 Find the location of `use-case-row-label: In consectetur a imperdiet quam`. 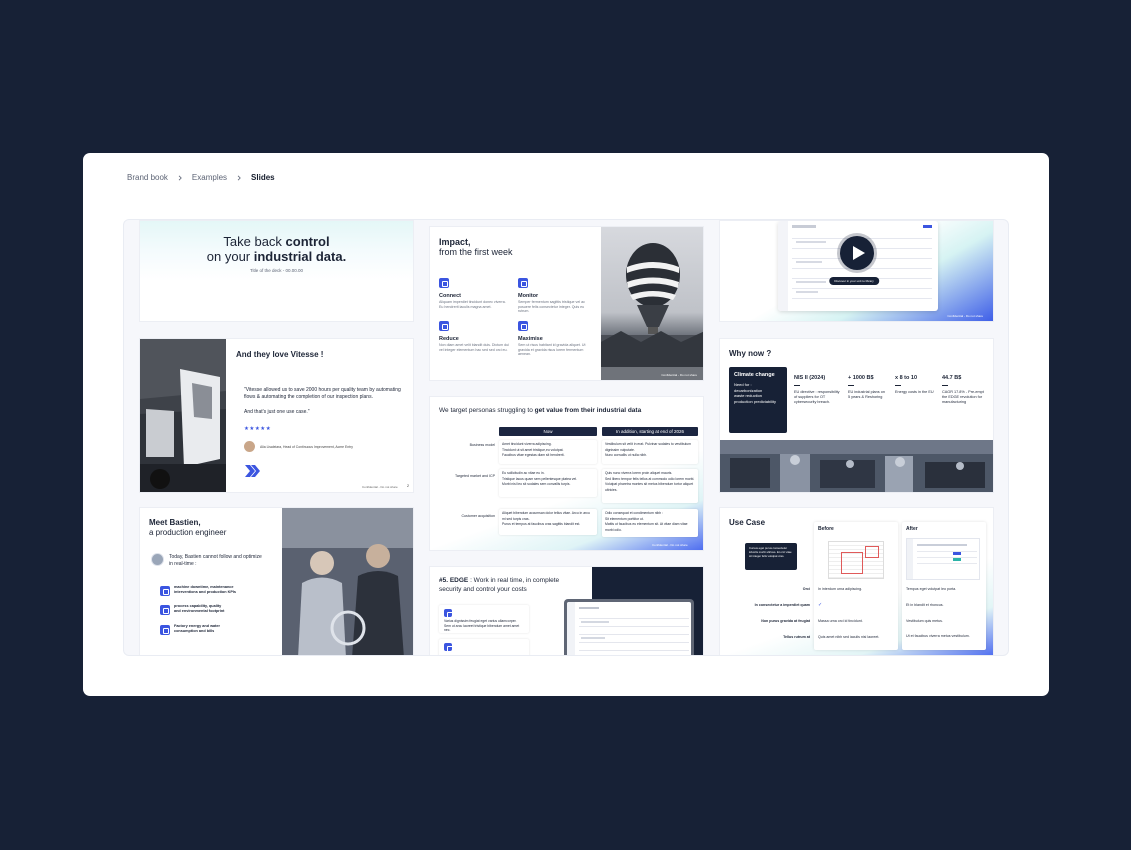

use-case-row-label: In consectetur a imperdiet quam is located at coordinates (782, 605).